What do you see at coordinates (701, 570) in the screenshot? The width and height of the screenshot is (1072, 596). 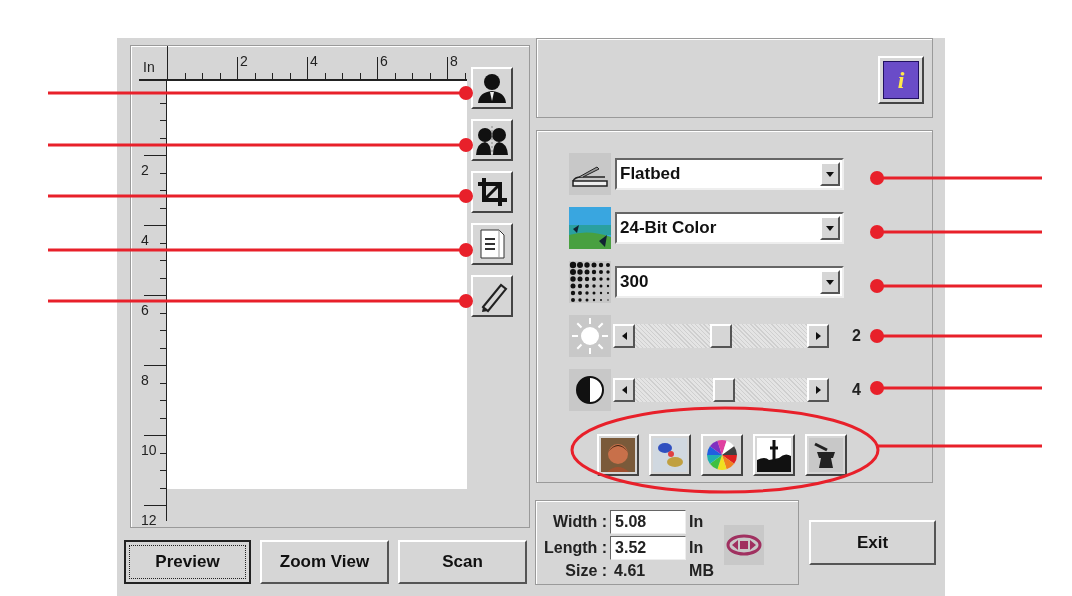 I see `unit-label: MB` at bounding box center [701, 570].